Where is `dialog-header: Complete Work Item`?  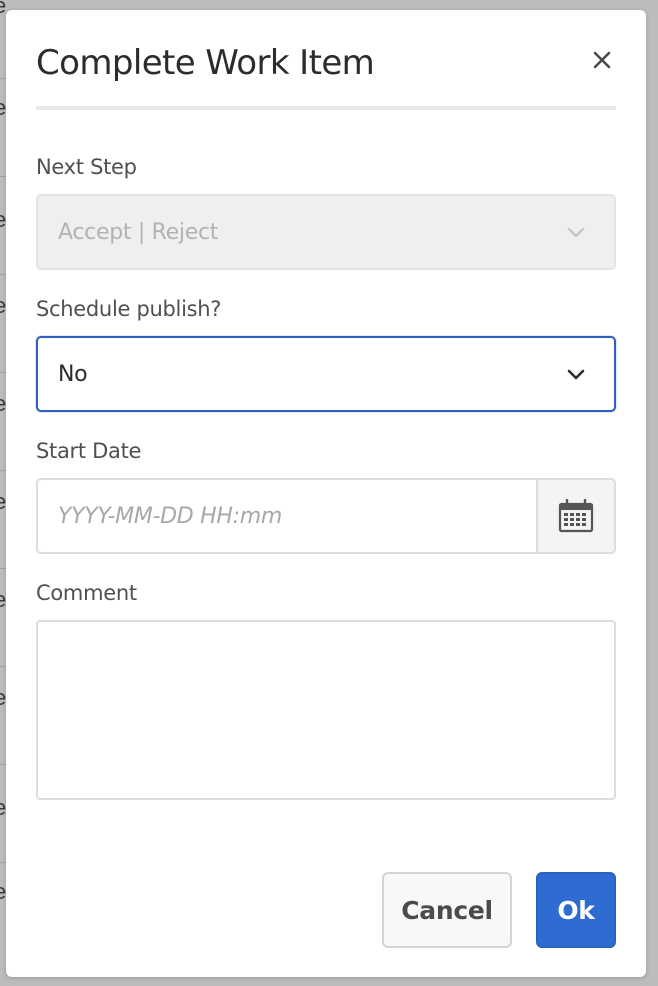 dialog-header: Complete Work Item is located at coordinates (326, 74).